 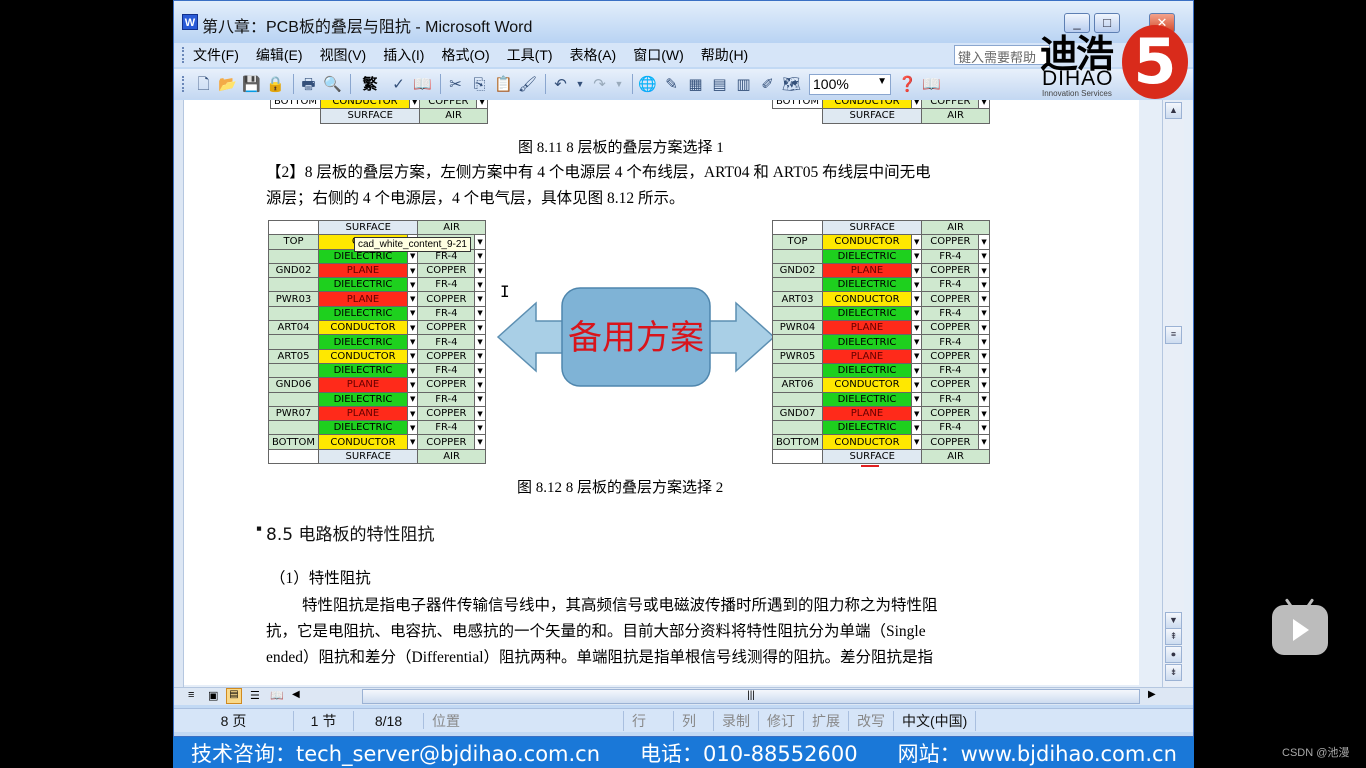 What do you see at coordinates (251, 84) in the screenshot?
I see `save-icon: 💾` at bounding box center [251, 84].